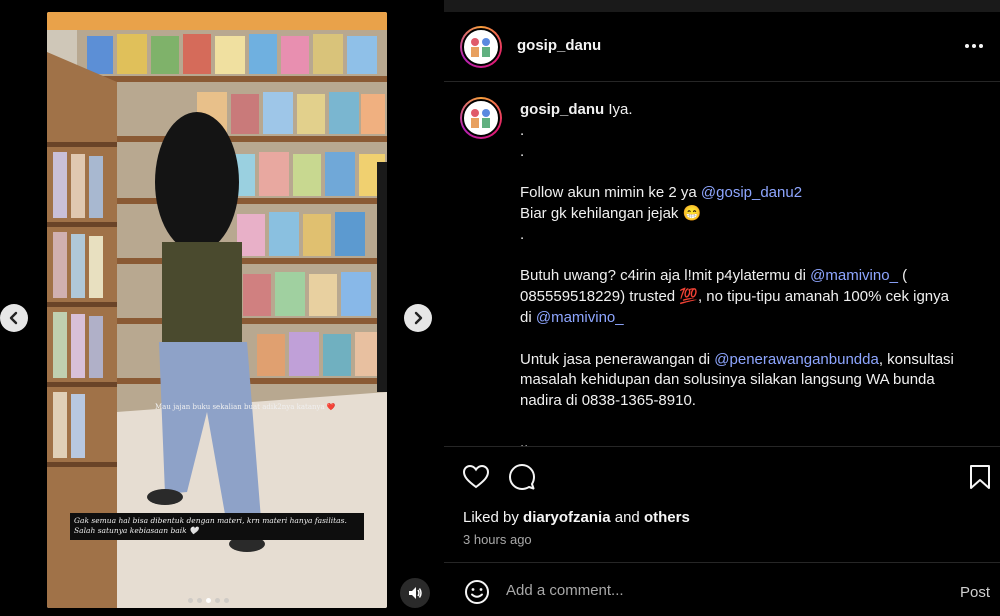  I want to click on emoji-icon, so click(477, 592).